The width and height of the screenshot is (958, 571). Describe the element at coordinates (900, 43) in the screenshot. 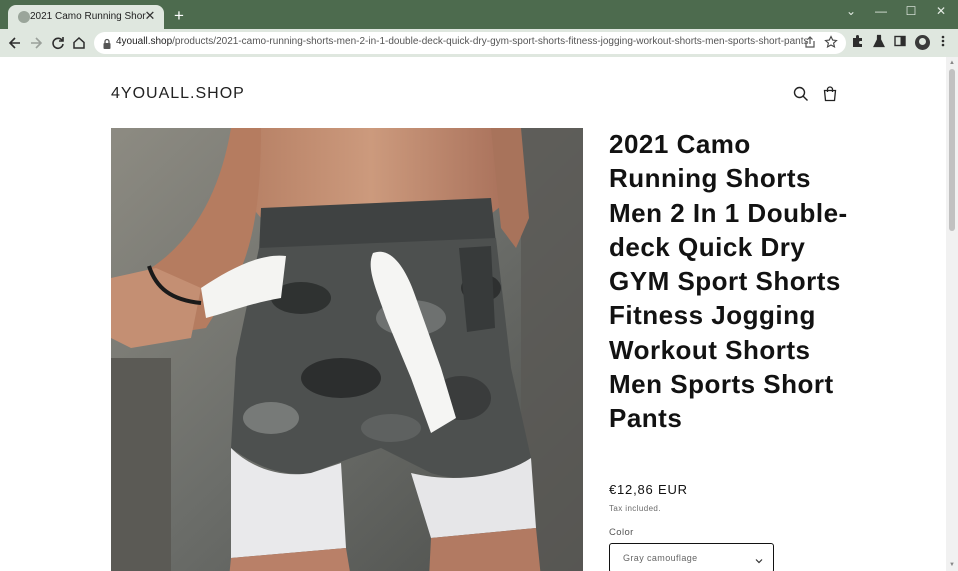

I see `sidepanel-icon` at that location.